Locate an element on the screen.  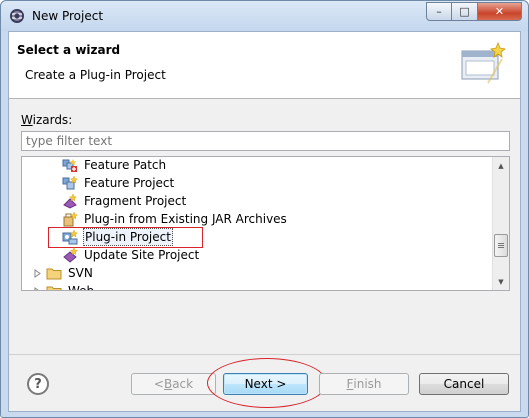
window-controls: – □ ✕ is located at coordinates (474, 11).